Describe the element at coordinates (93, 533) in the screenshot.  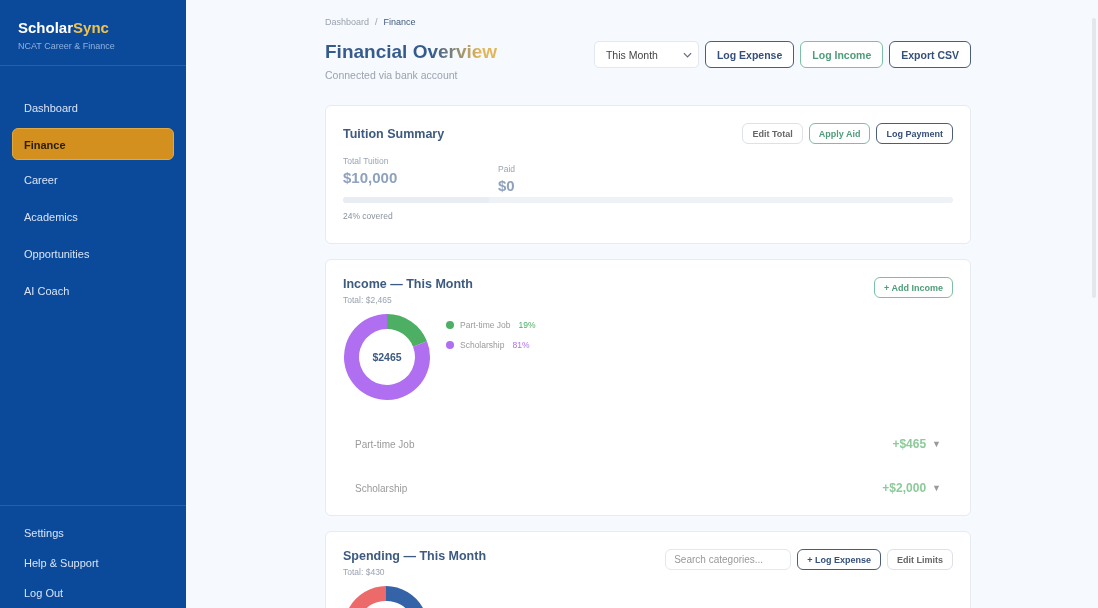
I see `nav-item: Settings` at that location.